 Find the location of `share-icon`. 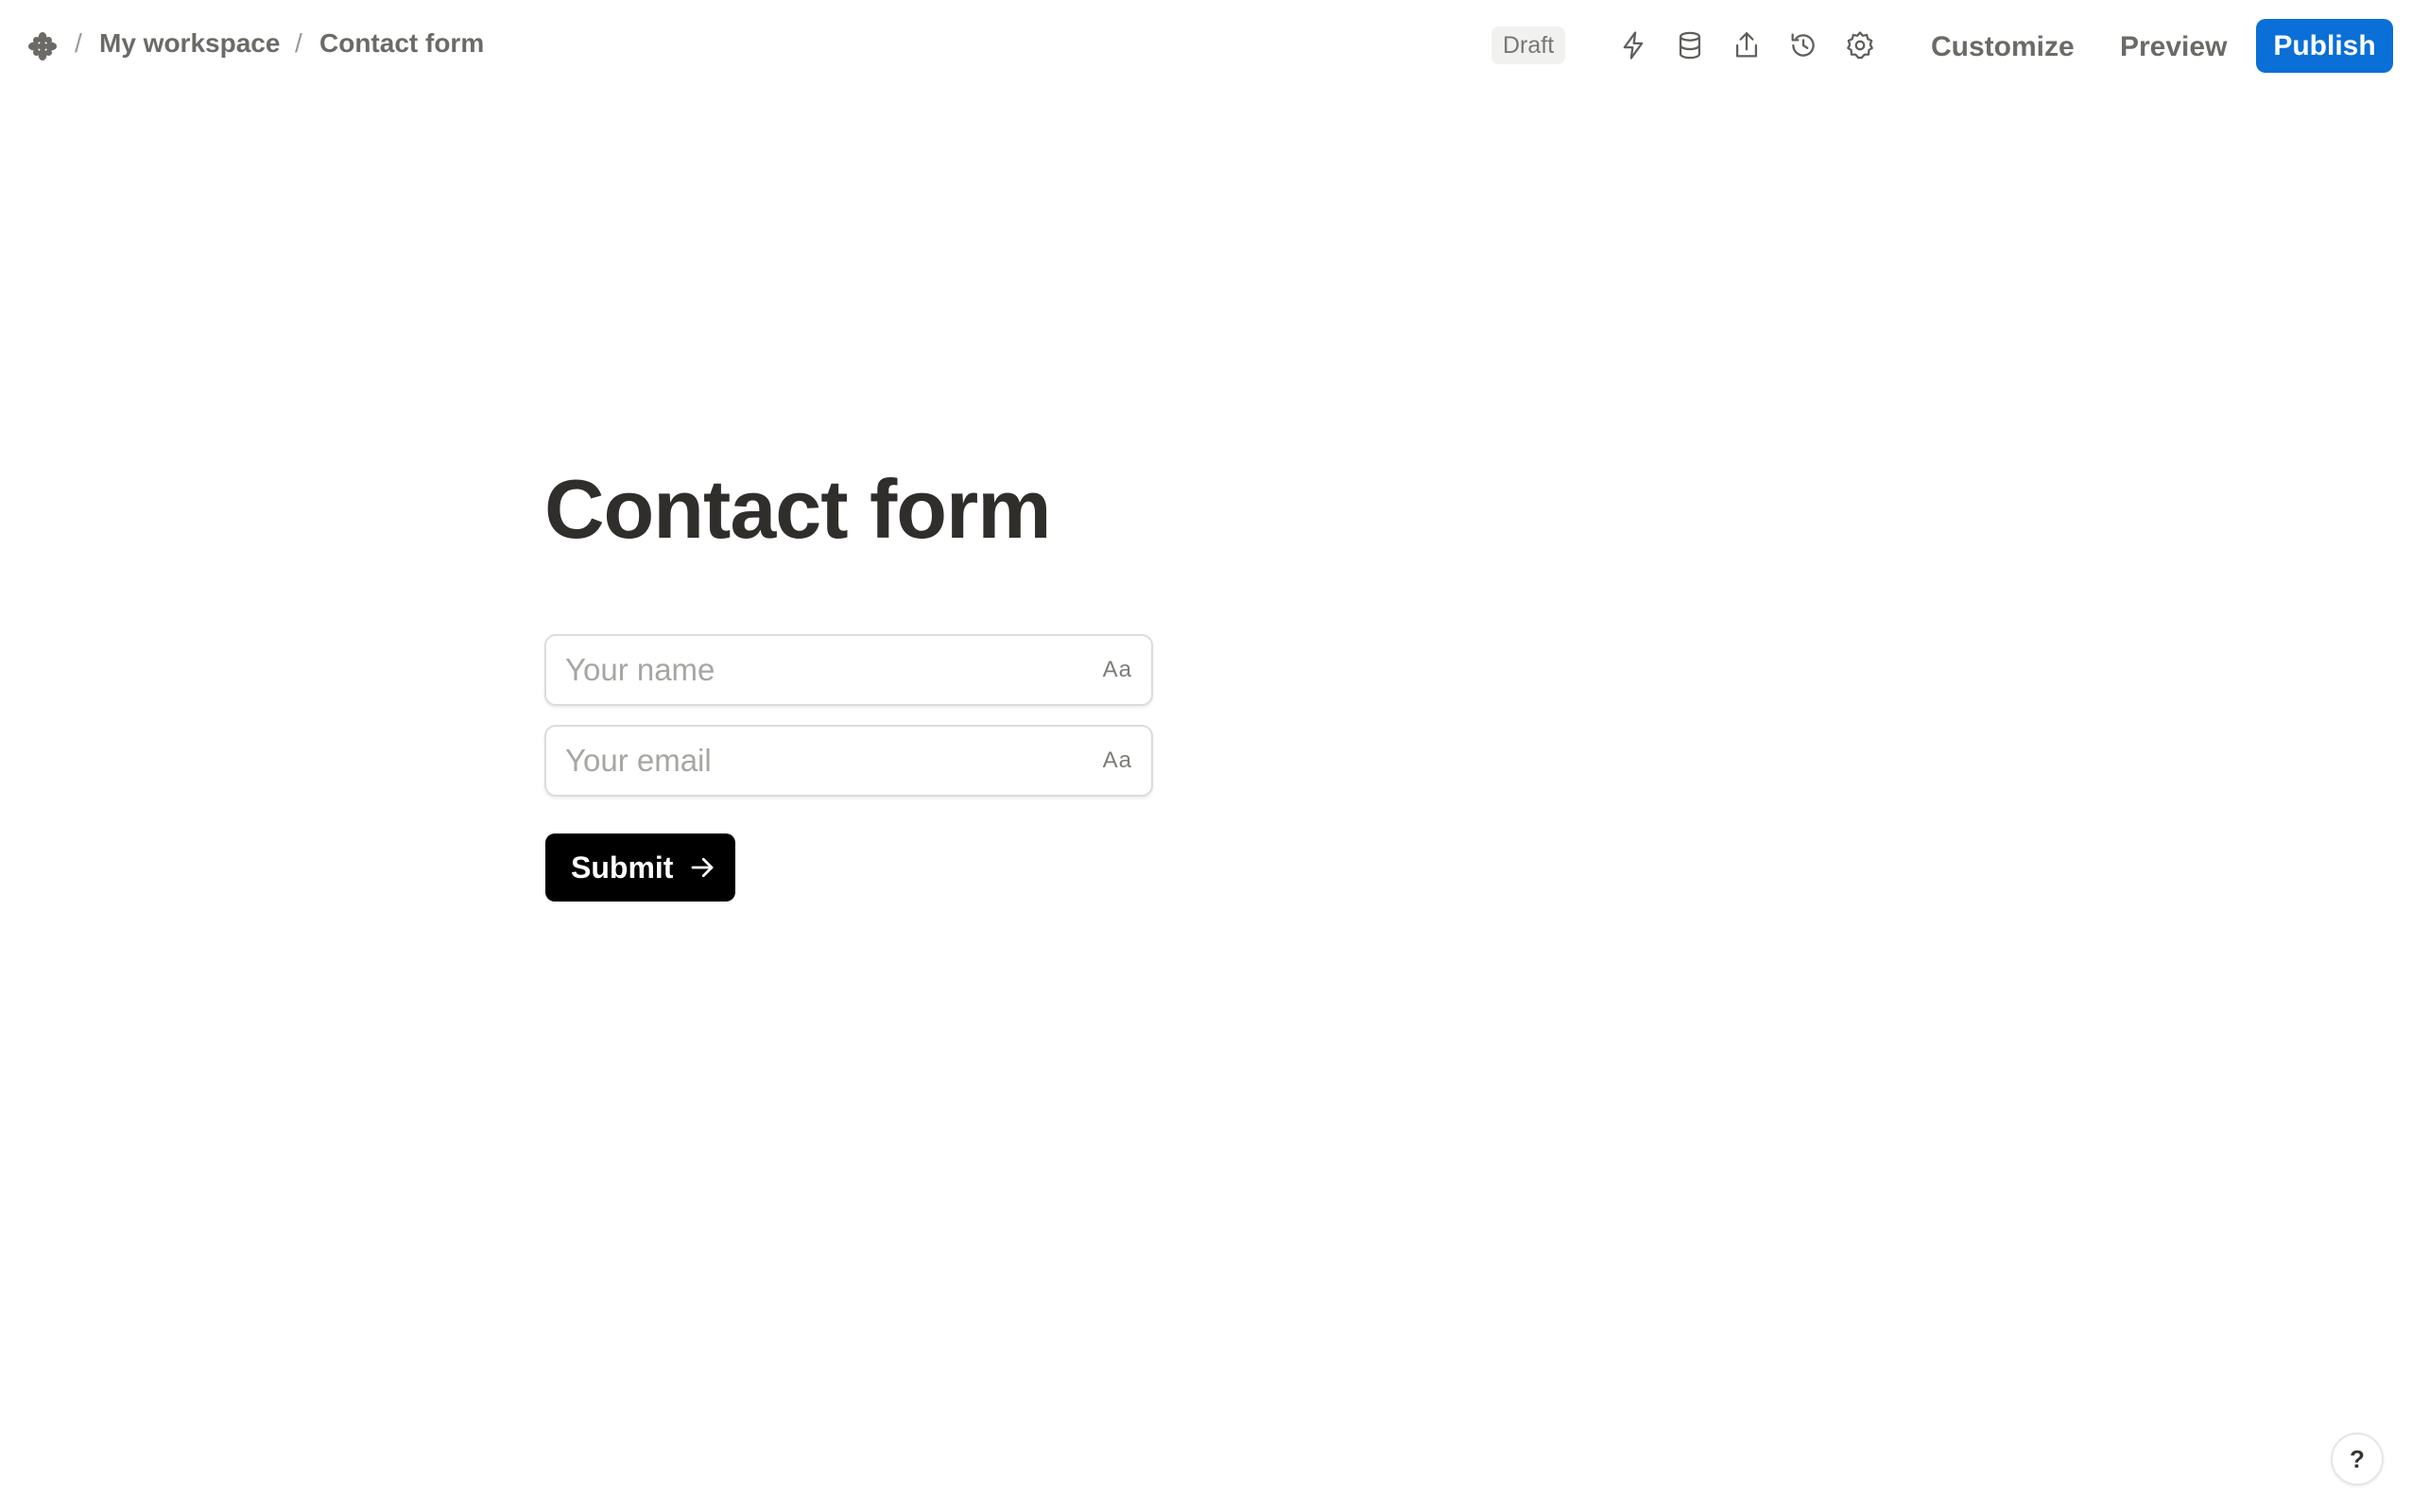

share-icon is located at coordinates (1747, 45).